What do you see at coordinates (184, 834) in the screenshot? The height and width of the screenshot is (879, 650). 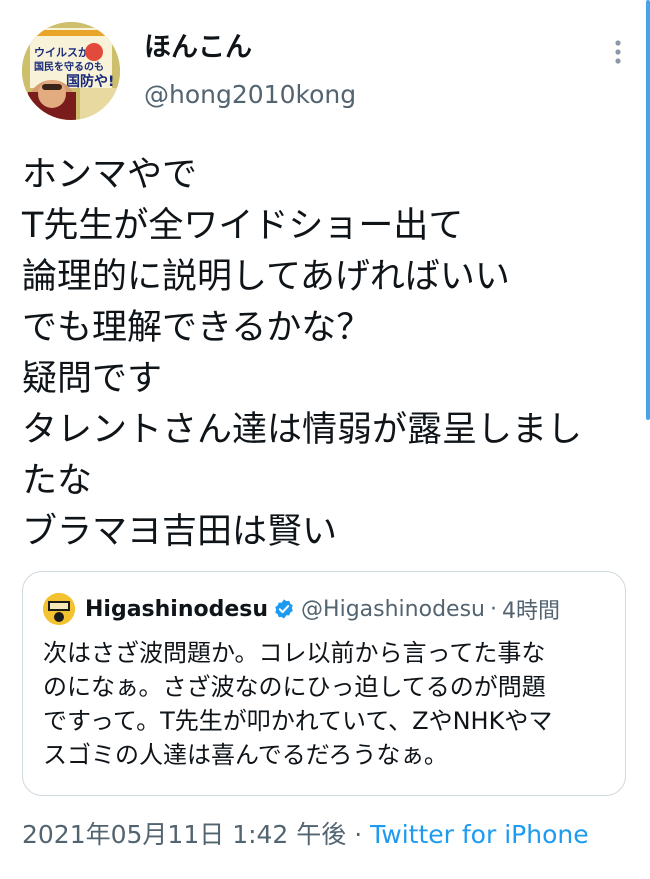 I see `tweet-timestamp: 2021年05月11日 1:42 午後` at bounding box center [184, 834].